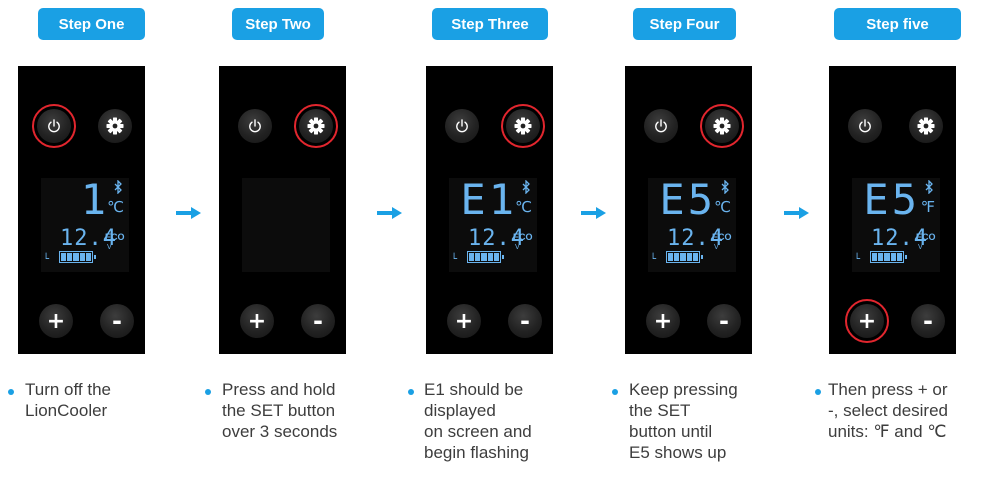 This screenshot has height=481, width=995. I want to click on caption-line: LionCooler, so click(66, 410).